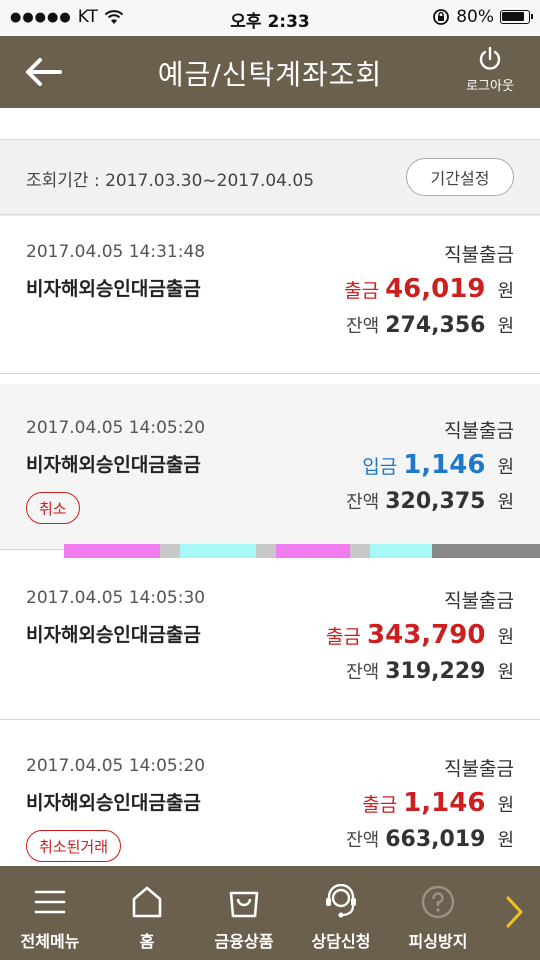 Image resolution: width=540 pixels, height=960 pixels. What do you see at coordinates (516, 17) in the screenshot?
I see `battery-icon` at bounding box center [516, 17].